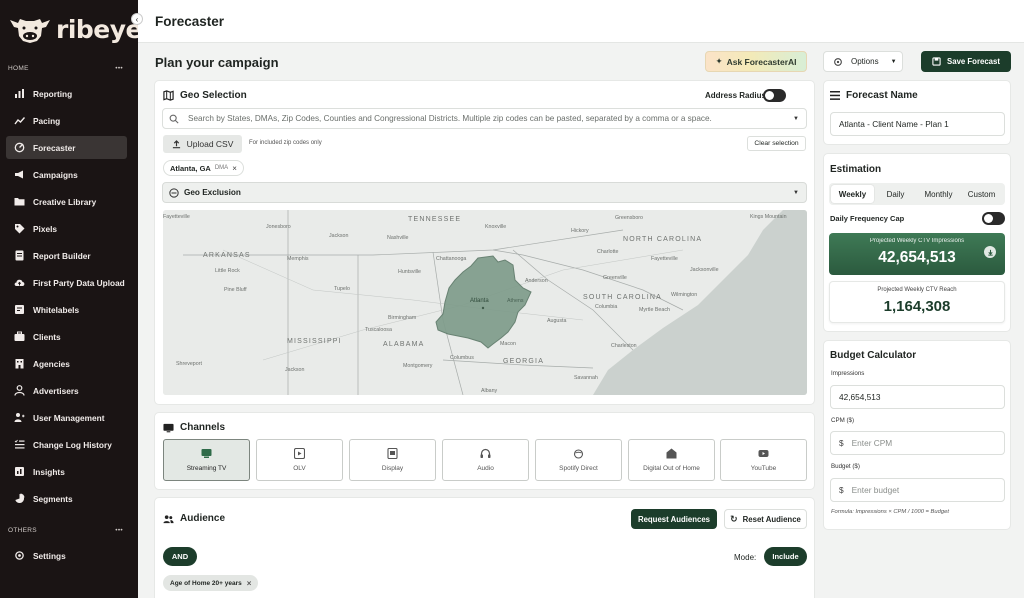 This screenshot has height=598, width=1024. I want to click on audience-header: Audience, so click(194, 518).